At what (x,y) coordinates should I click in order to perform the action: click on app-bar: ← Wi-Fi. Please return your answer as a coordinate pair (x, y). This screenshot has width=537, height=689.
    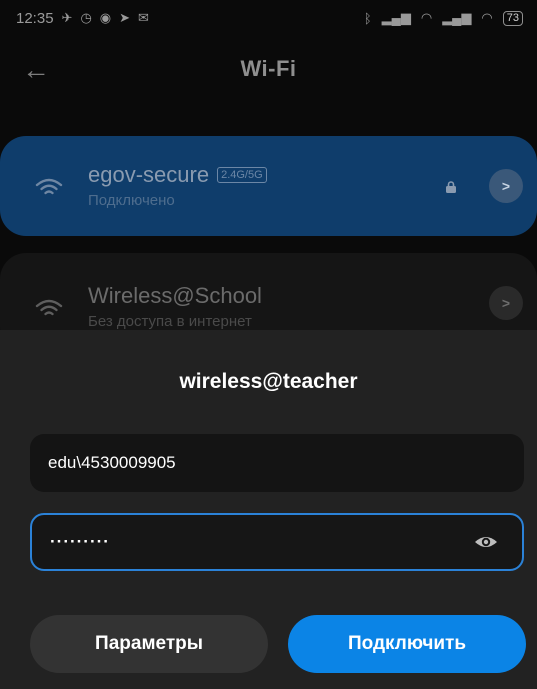
    Looking at the image, I should click on (268, 69).